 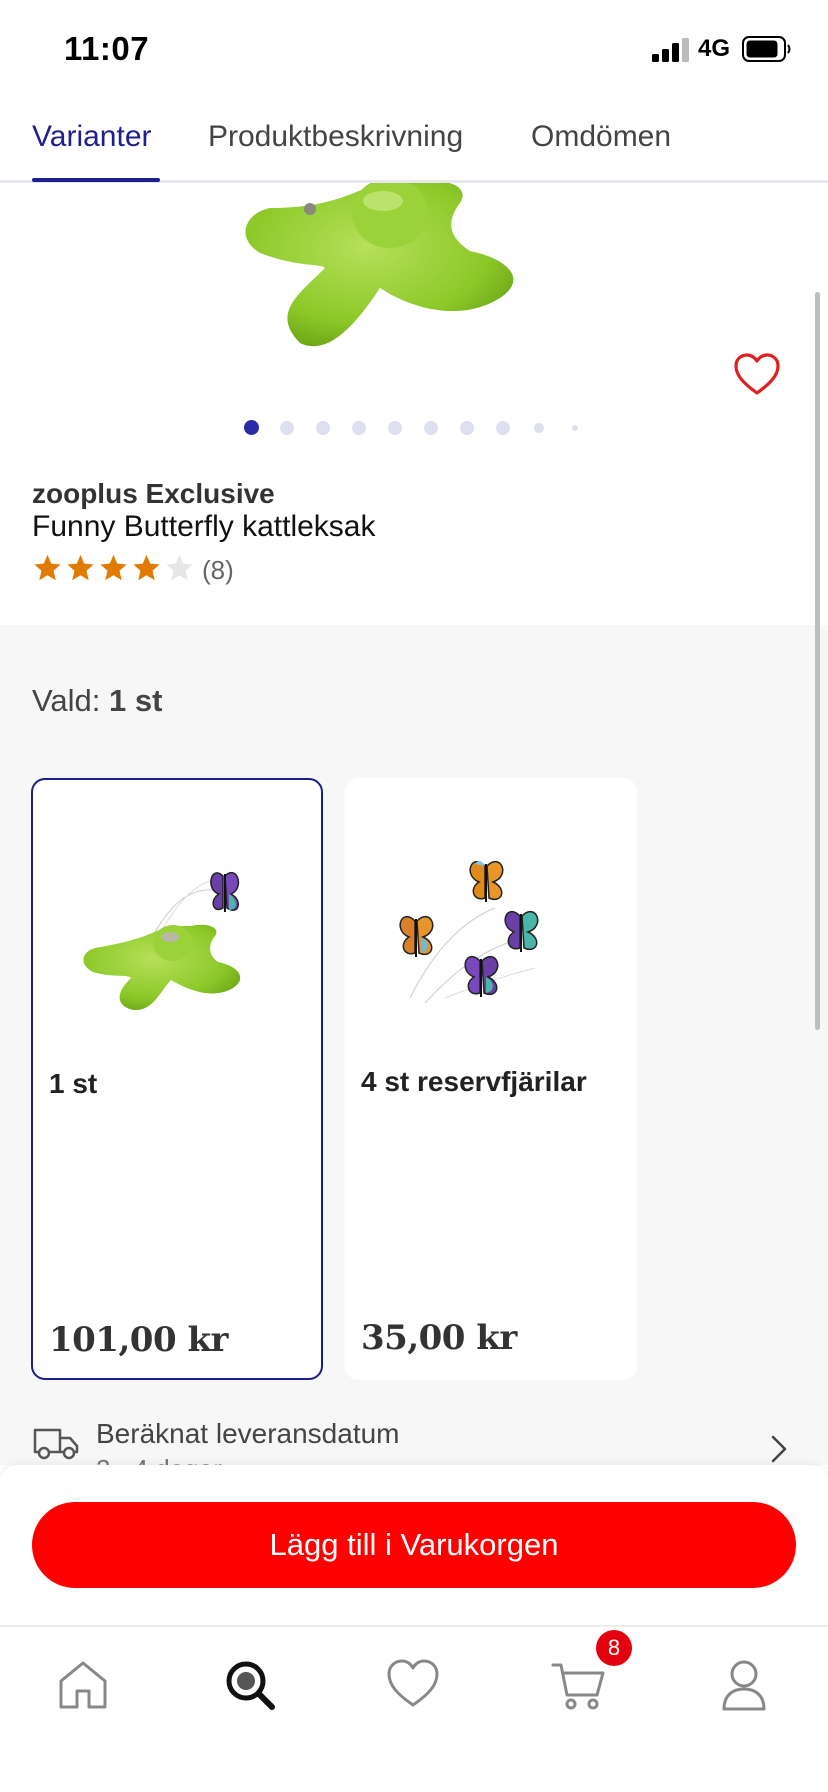 What do you see at coordinates (107, 48) in the screenshot?
I see `status-time: 11:07` at bounding box center [107, 48].